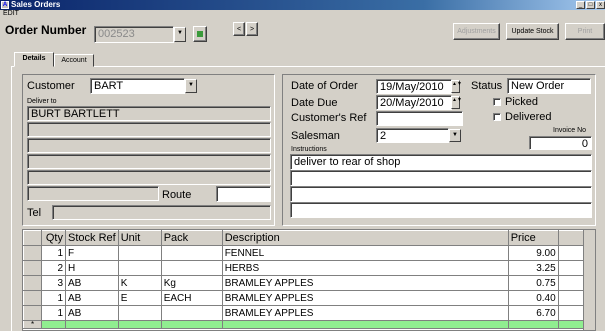 The image size is (605, 331). I want to click on cell-price: 3.25, so click(533, 268).